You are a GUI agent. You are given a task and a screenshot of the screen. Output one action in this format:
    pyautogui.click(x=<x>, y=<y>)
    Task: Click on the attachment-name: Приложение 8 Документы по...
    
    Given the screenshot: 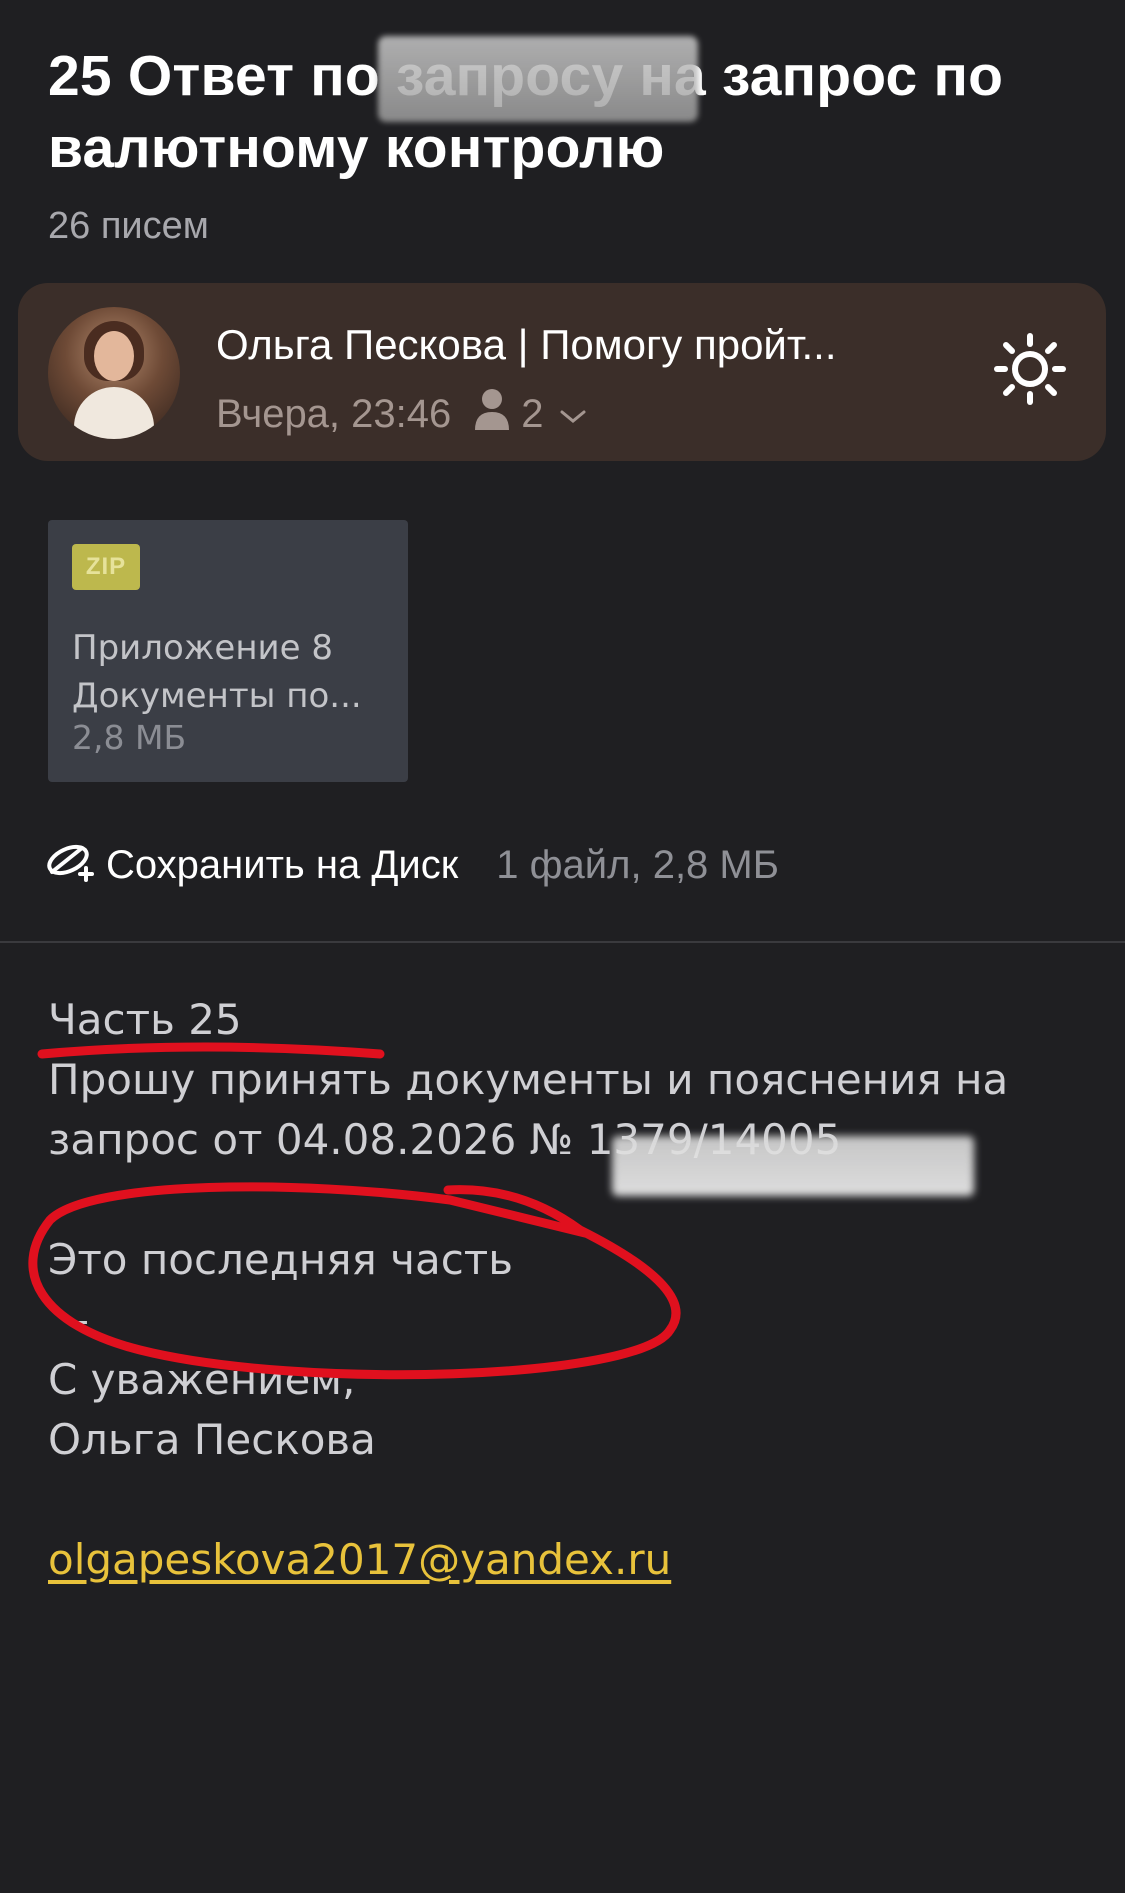 What is the action you would take?
    pyautogui.click(x=232, y=672)
    